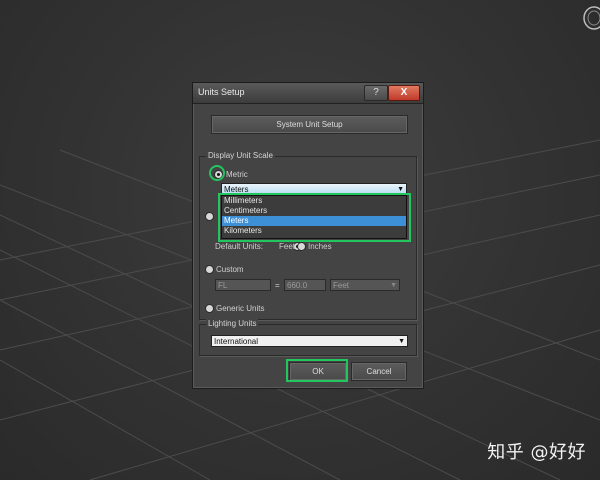 Image resolution: width=600 pixels, height=480 pixels. I want to click on system-unit-setup-button: System Unit Setup, so click(309, 124).